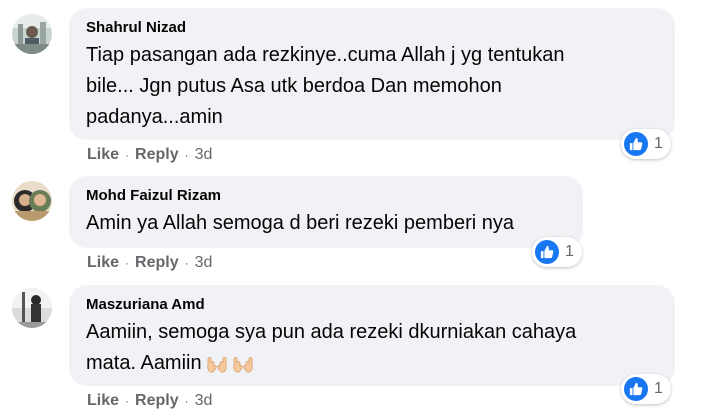  What do you see at coordinates (154, 117) in the screenshot?
I see `comment-text-line: padanya...amin` at bounding box center [154, 117].